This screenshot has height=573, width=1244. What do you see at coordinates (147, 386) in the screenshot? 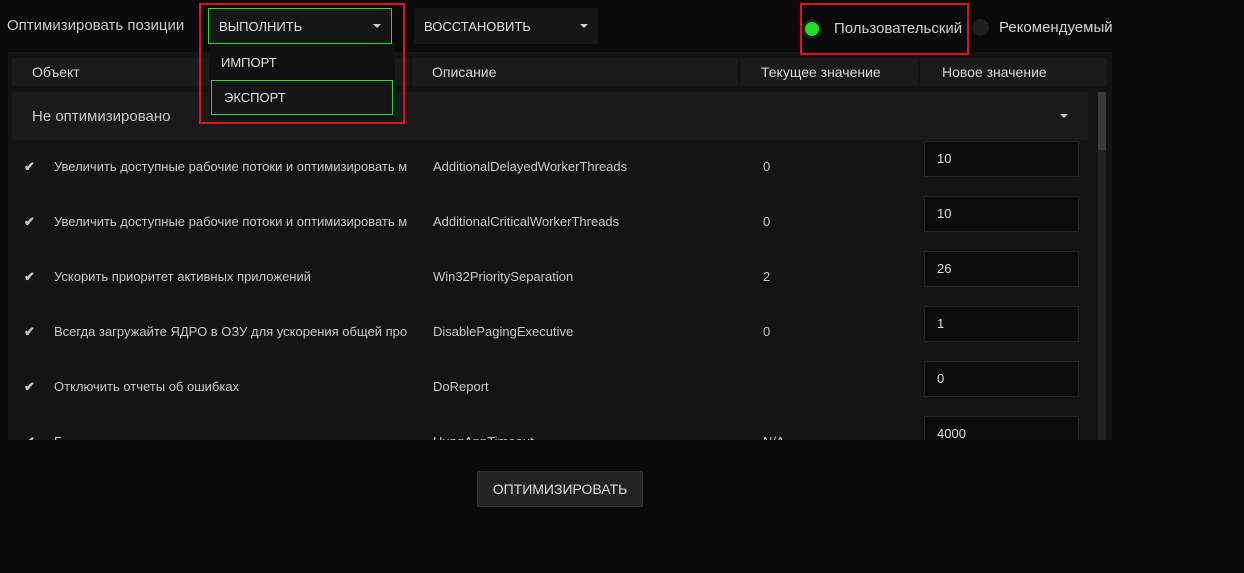
I see `object-cell: Отключить отчеты об ошибках` at bounding box center [147, 386].